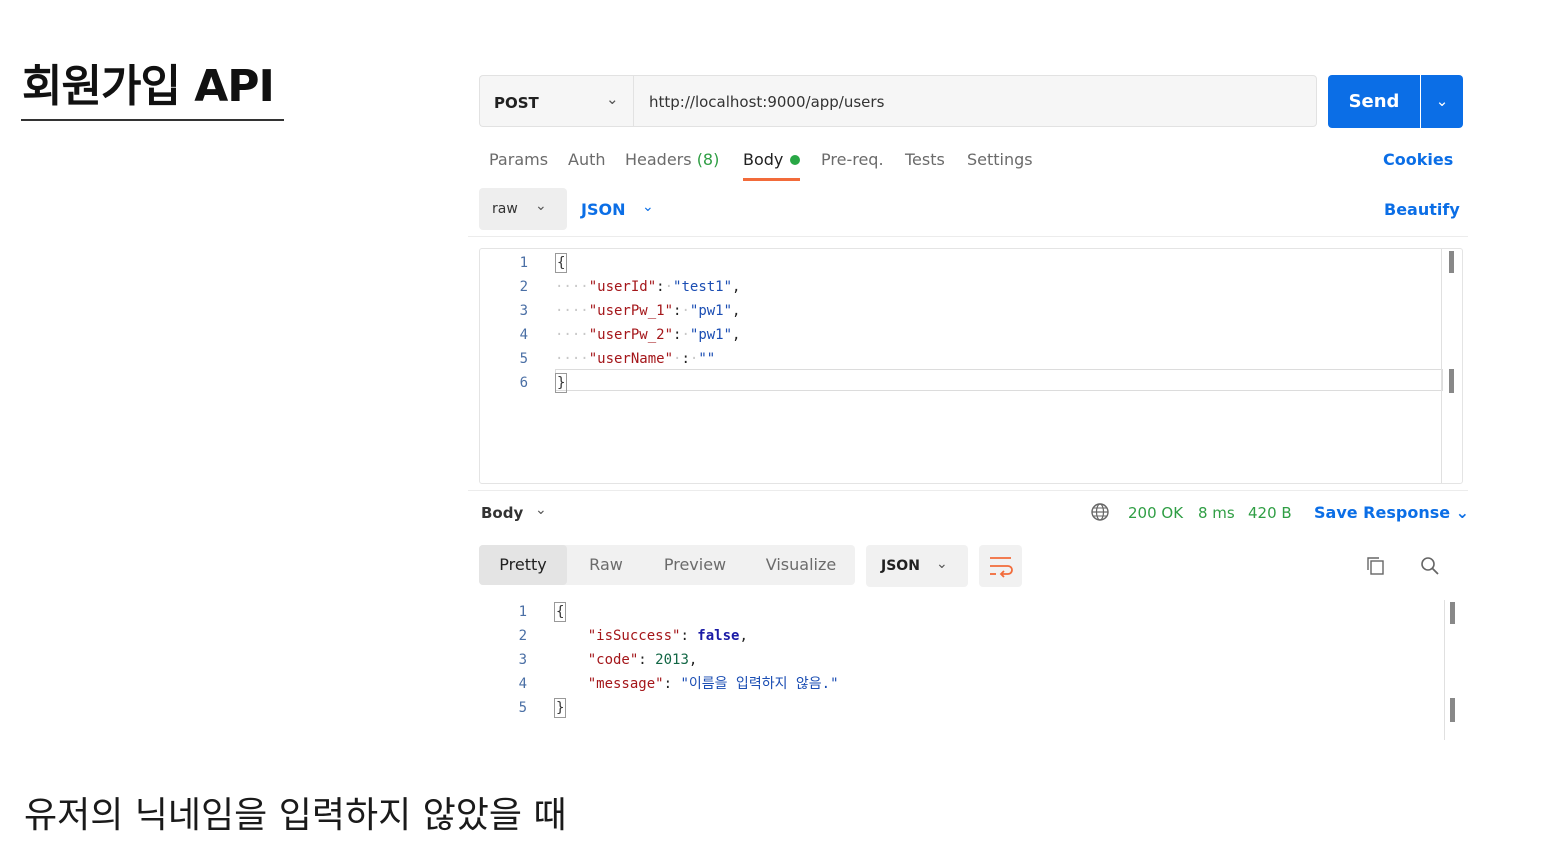  What do you see at coordinates (672, 660) in the screenshot?
I see `json-value: 2013` at bounding box center [672, 660].